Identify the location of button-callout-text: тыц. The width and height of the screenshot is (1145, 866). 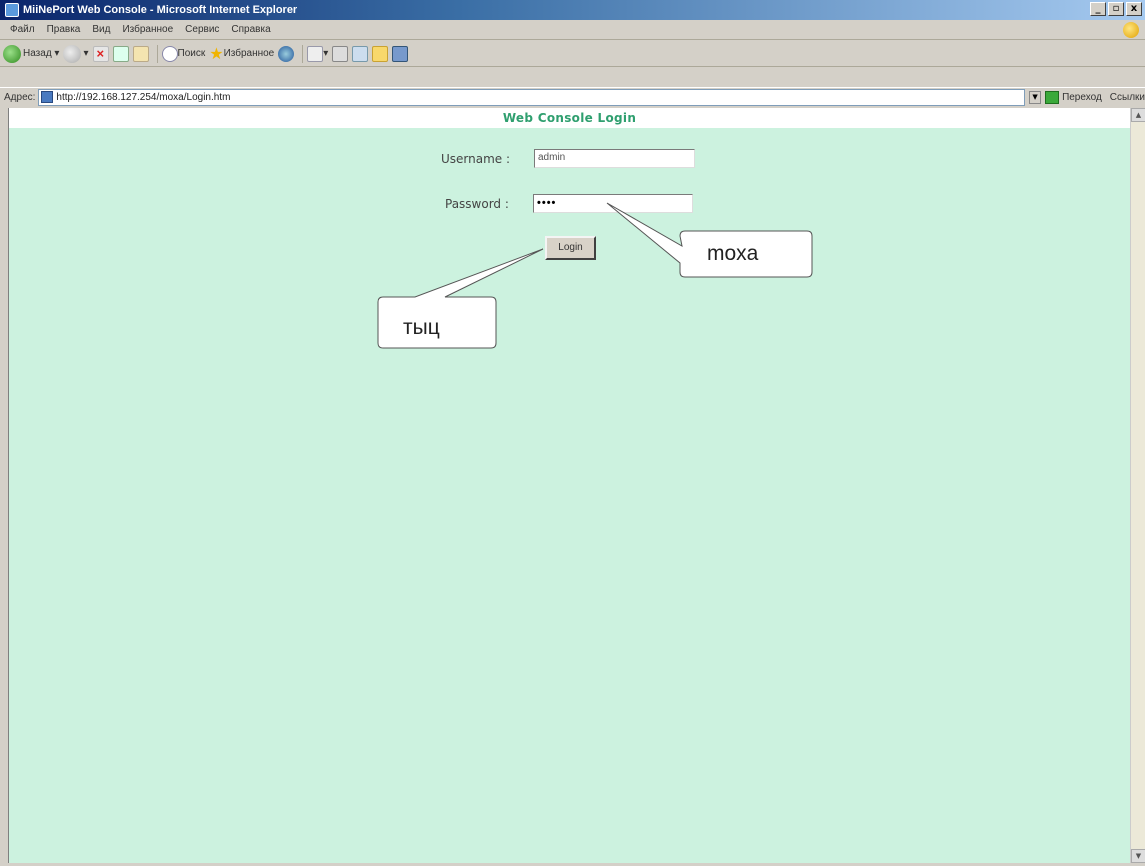
(421, 327).